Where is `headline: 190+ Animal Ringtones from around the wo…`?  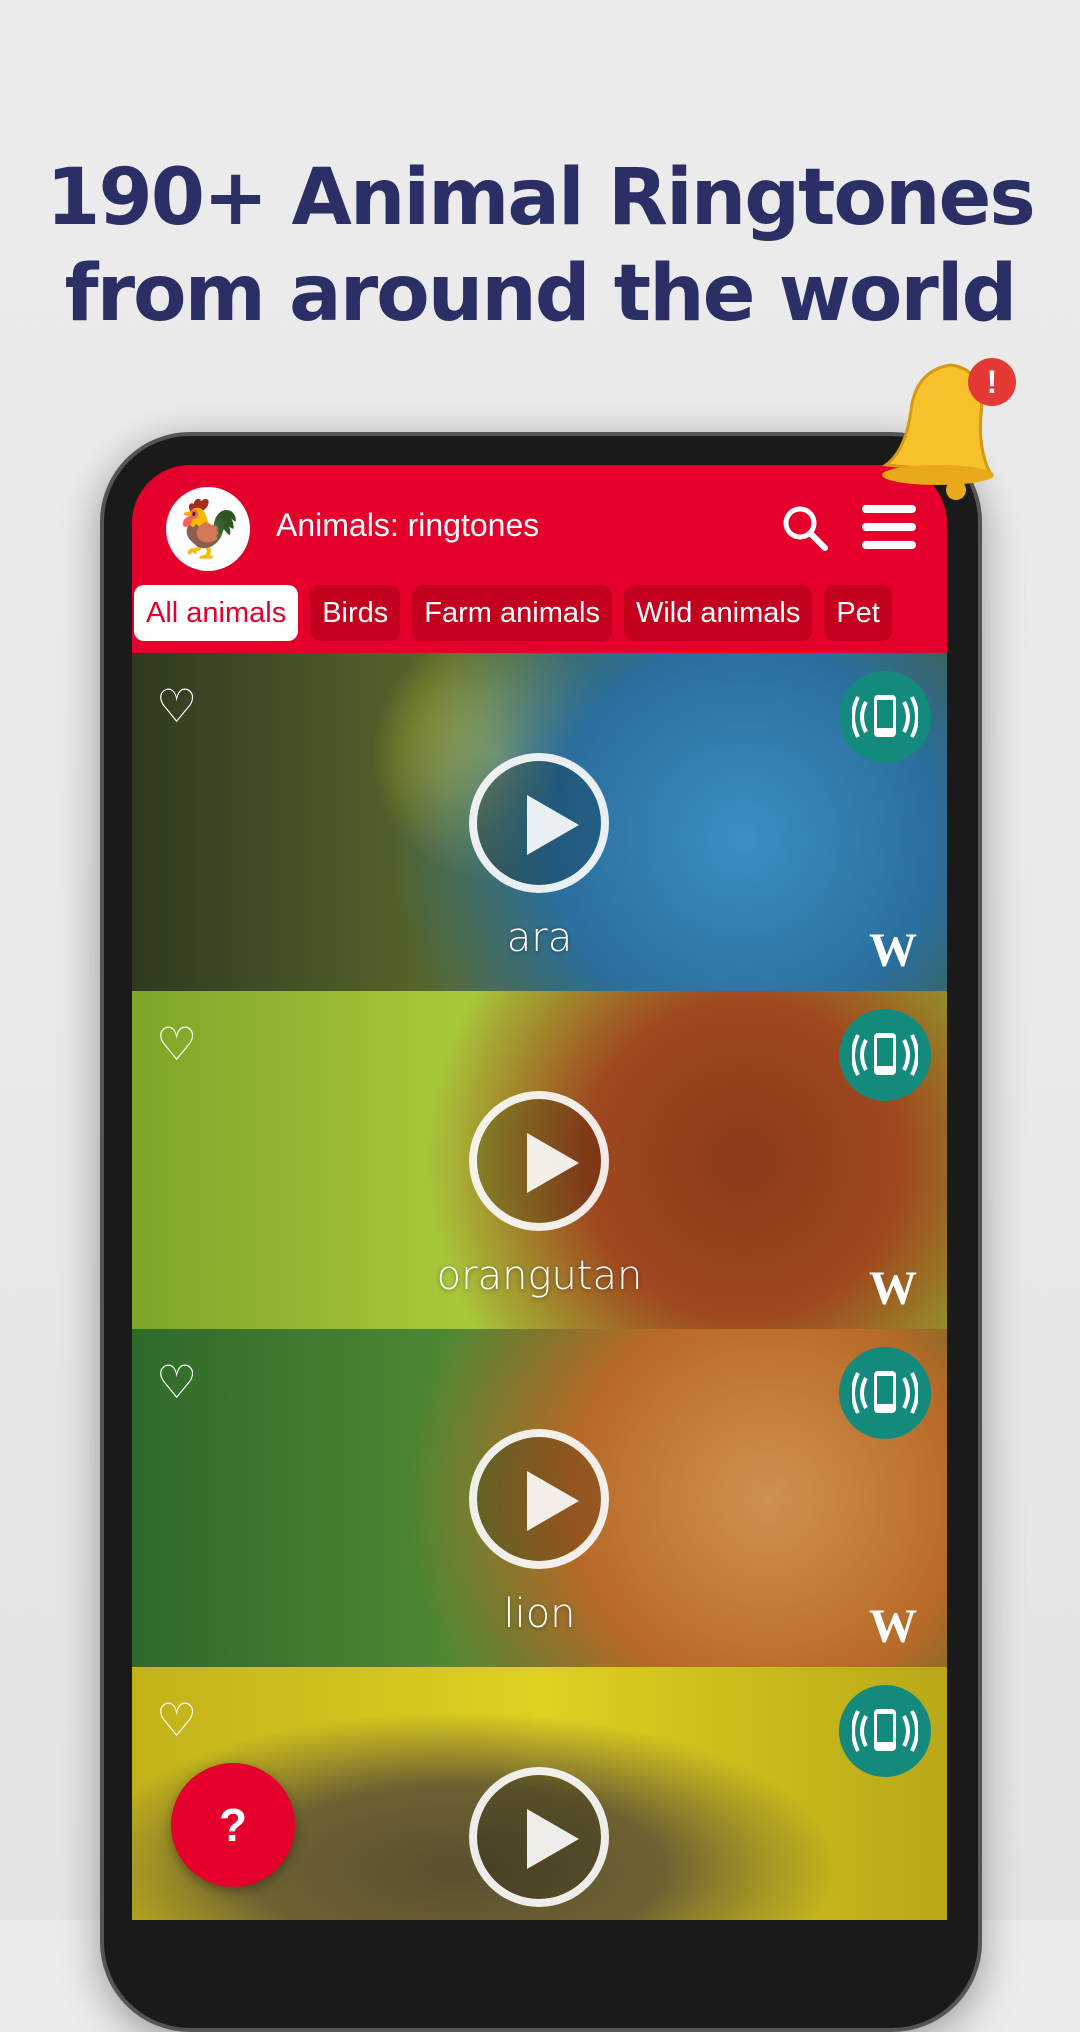 headline: 190+ Animal Ringtones from around the wo… is located at coordinates (540, 246).